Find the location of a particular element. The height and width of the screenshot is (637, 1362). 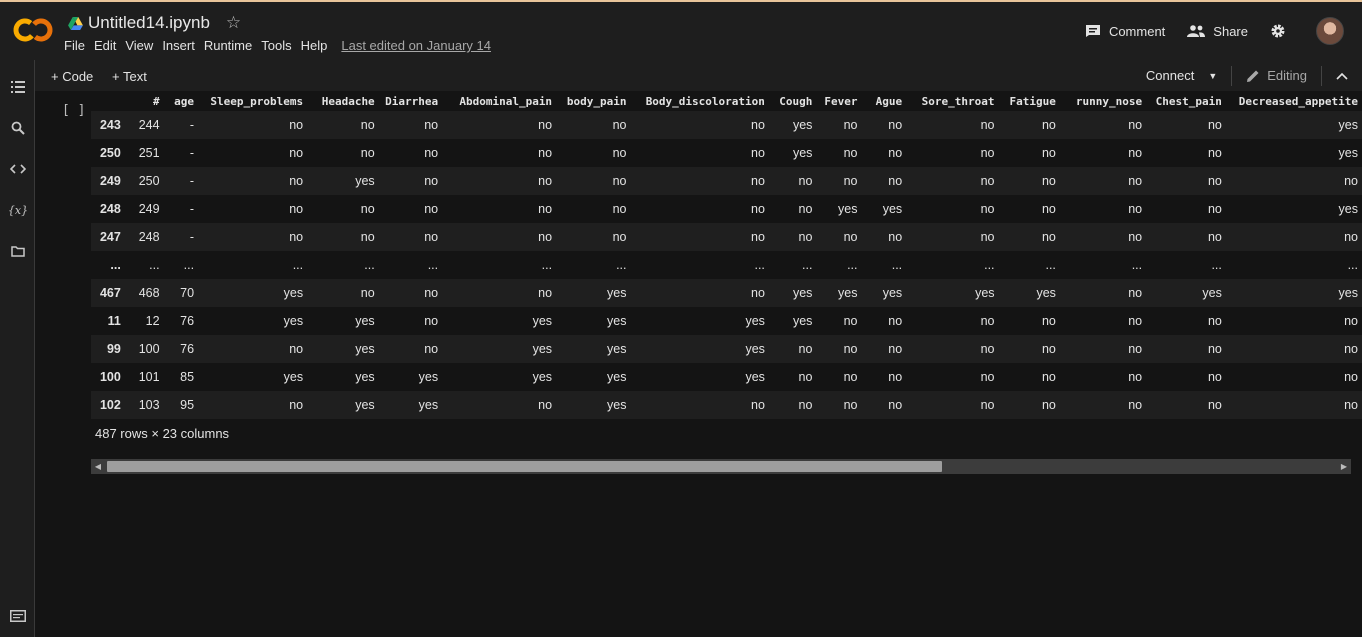

scroll-left-arrow-icon: ◀ is located at coordinates (98, 466).